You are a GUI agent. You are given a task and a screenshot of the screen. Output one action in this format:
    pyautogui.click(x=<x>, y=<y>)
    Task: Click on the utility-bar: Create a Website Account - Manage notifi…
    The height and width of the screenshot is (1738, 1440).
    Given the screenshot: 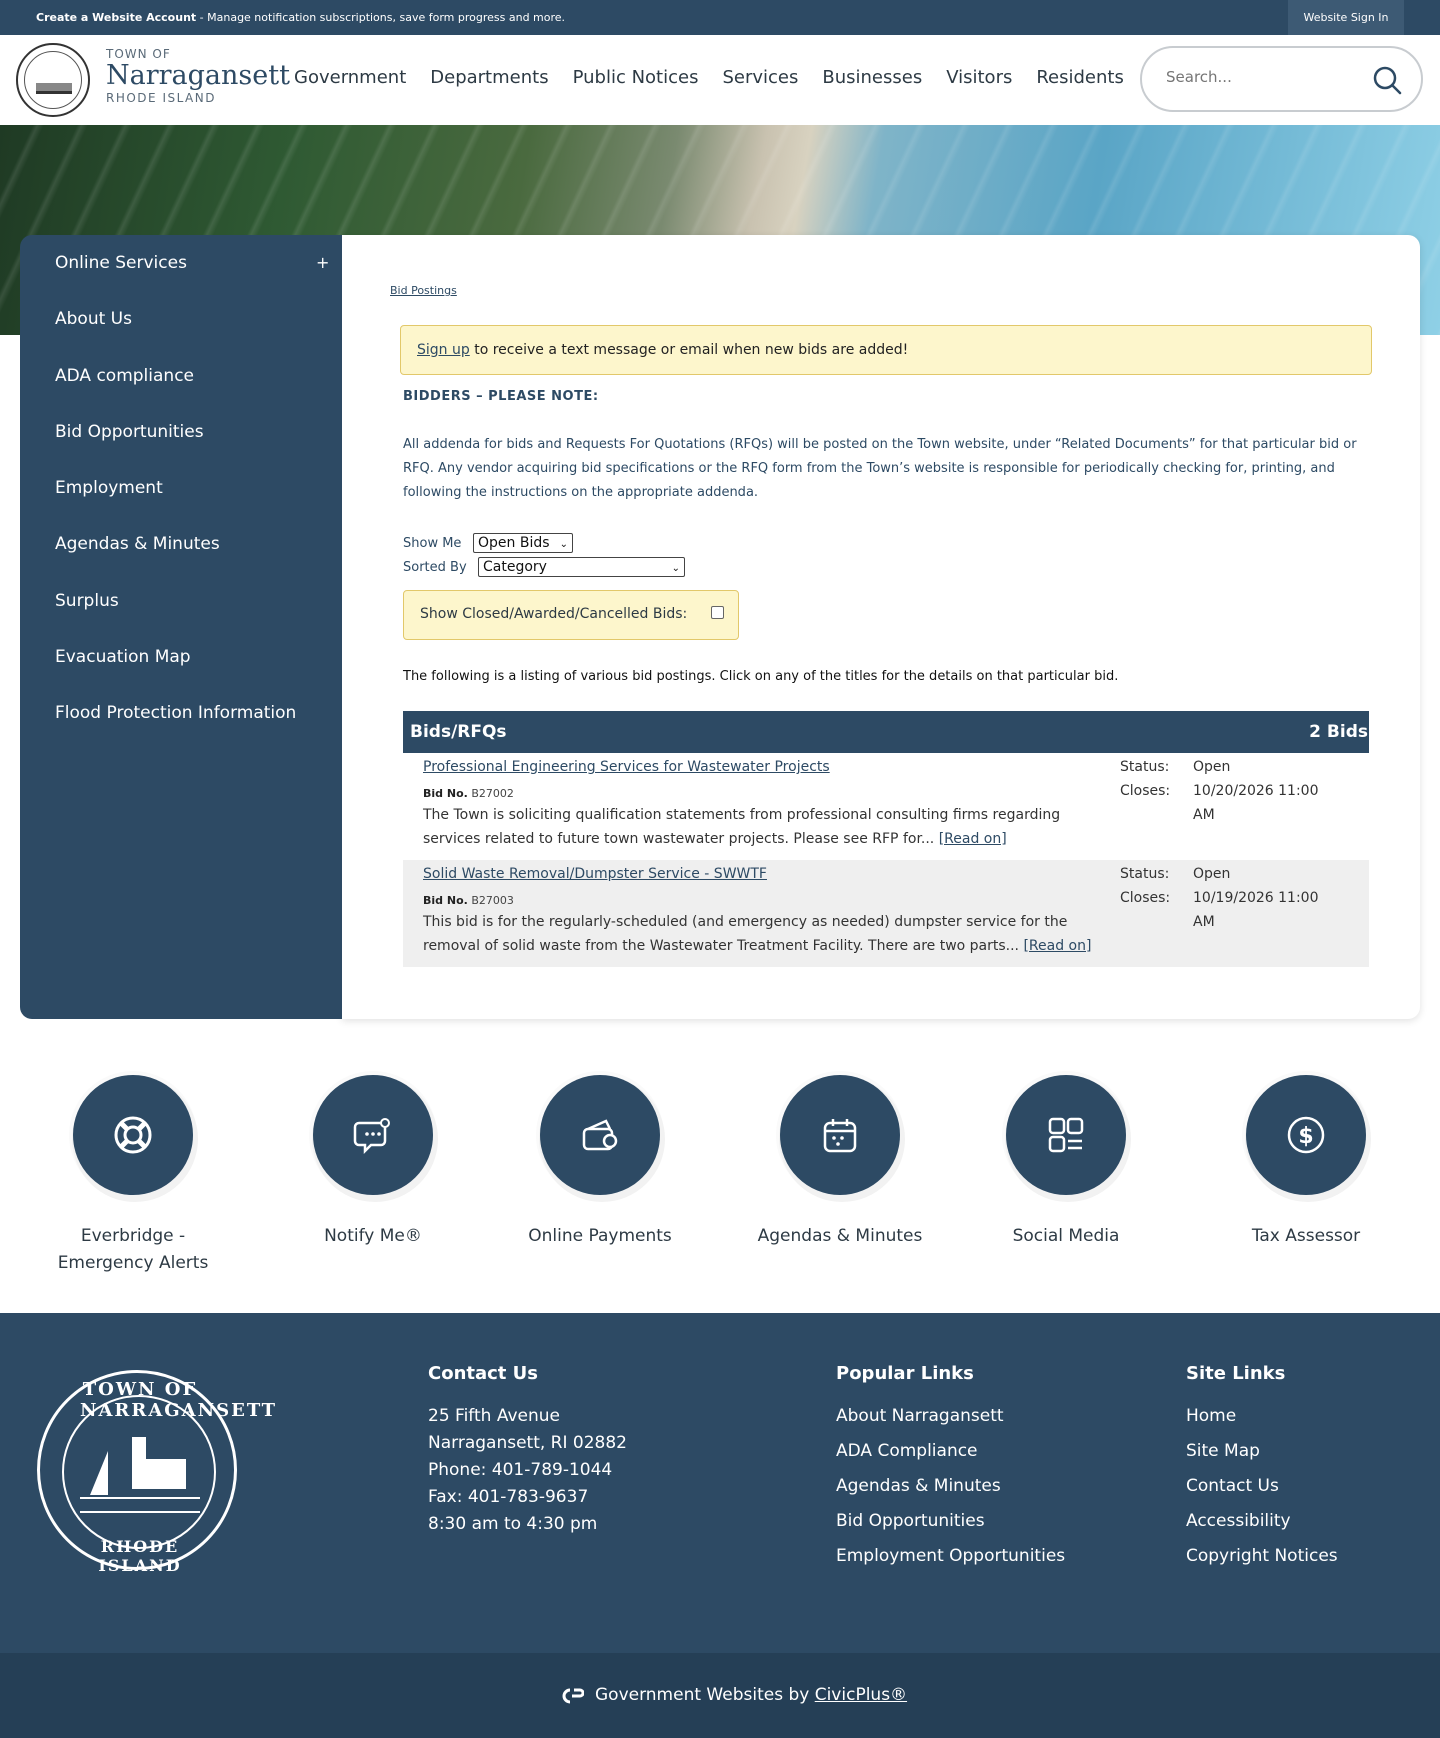 What is the action you would take?
    pyautogui.click(x=720, y=17)
    